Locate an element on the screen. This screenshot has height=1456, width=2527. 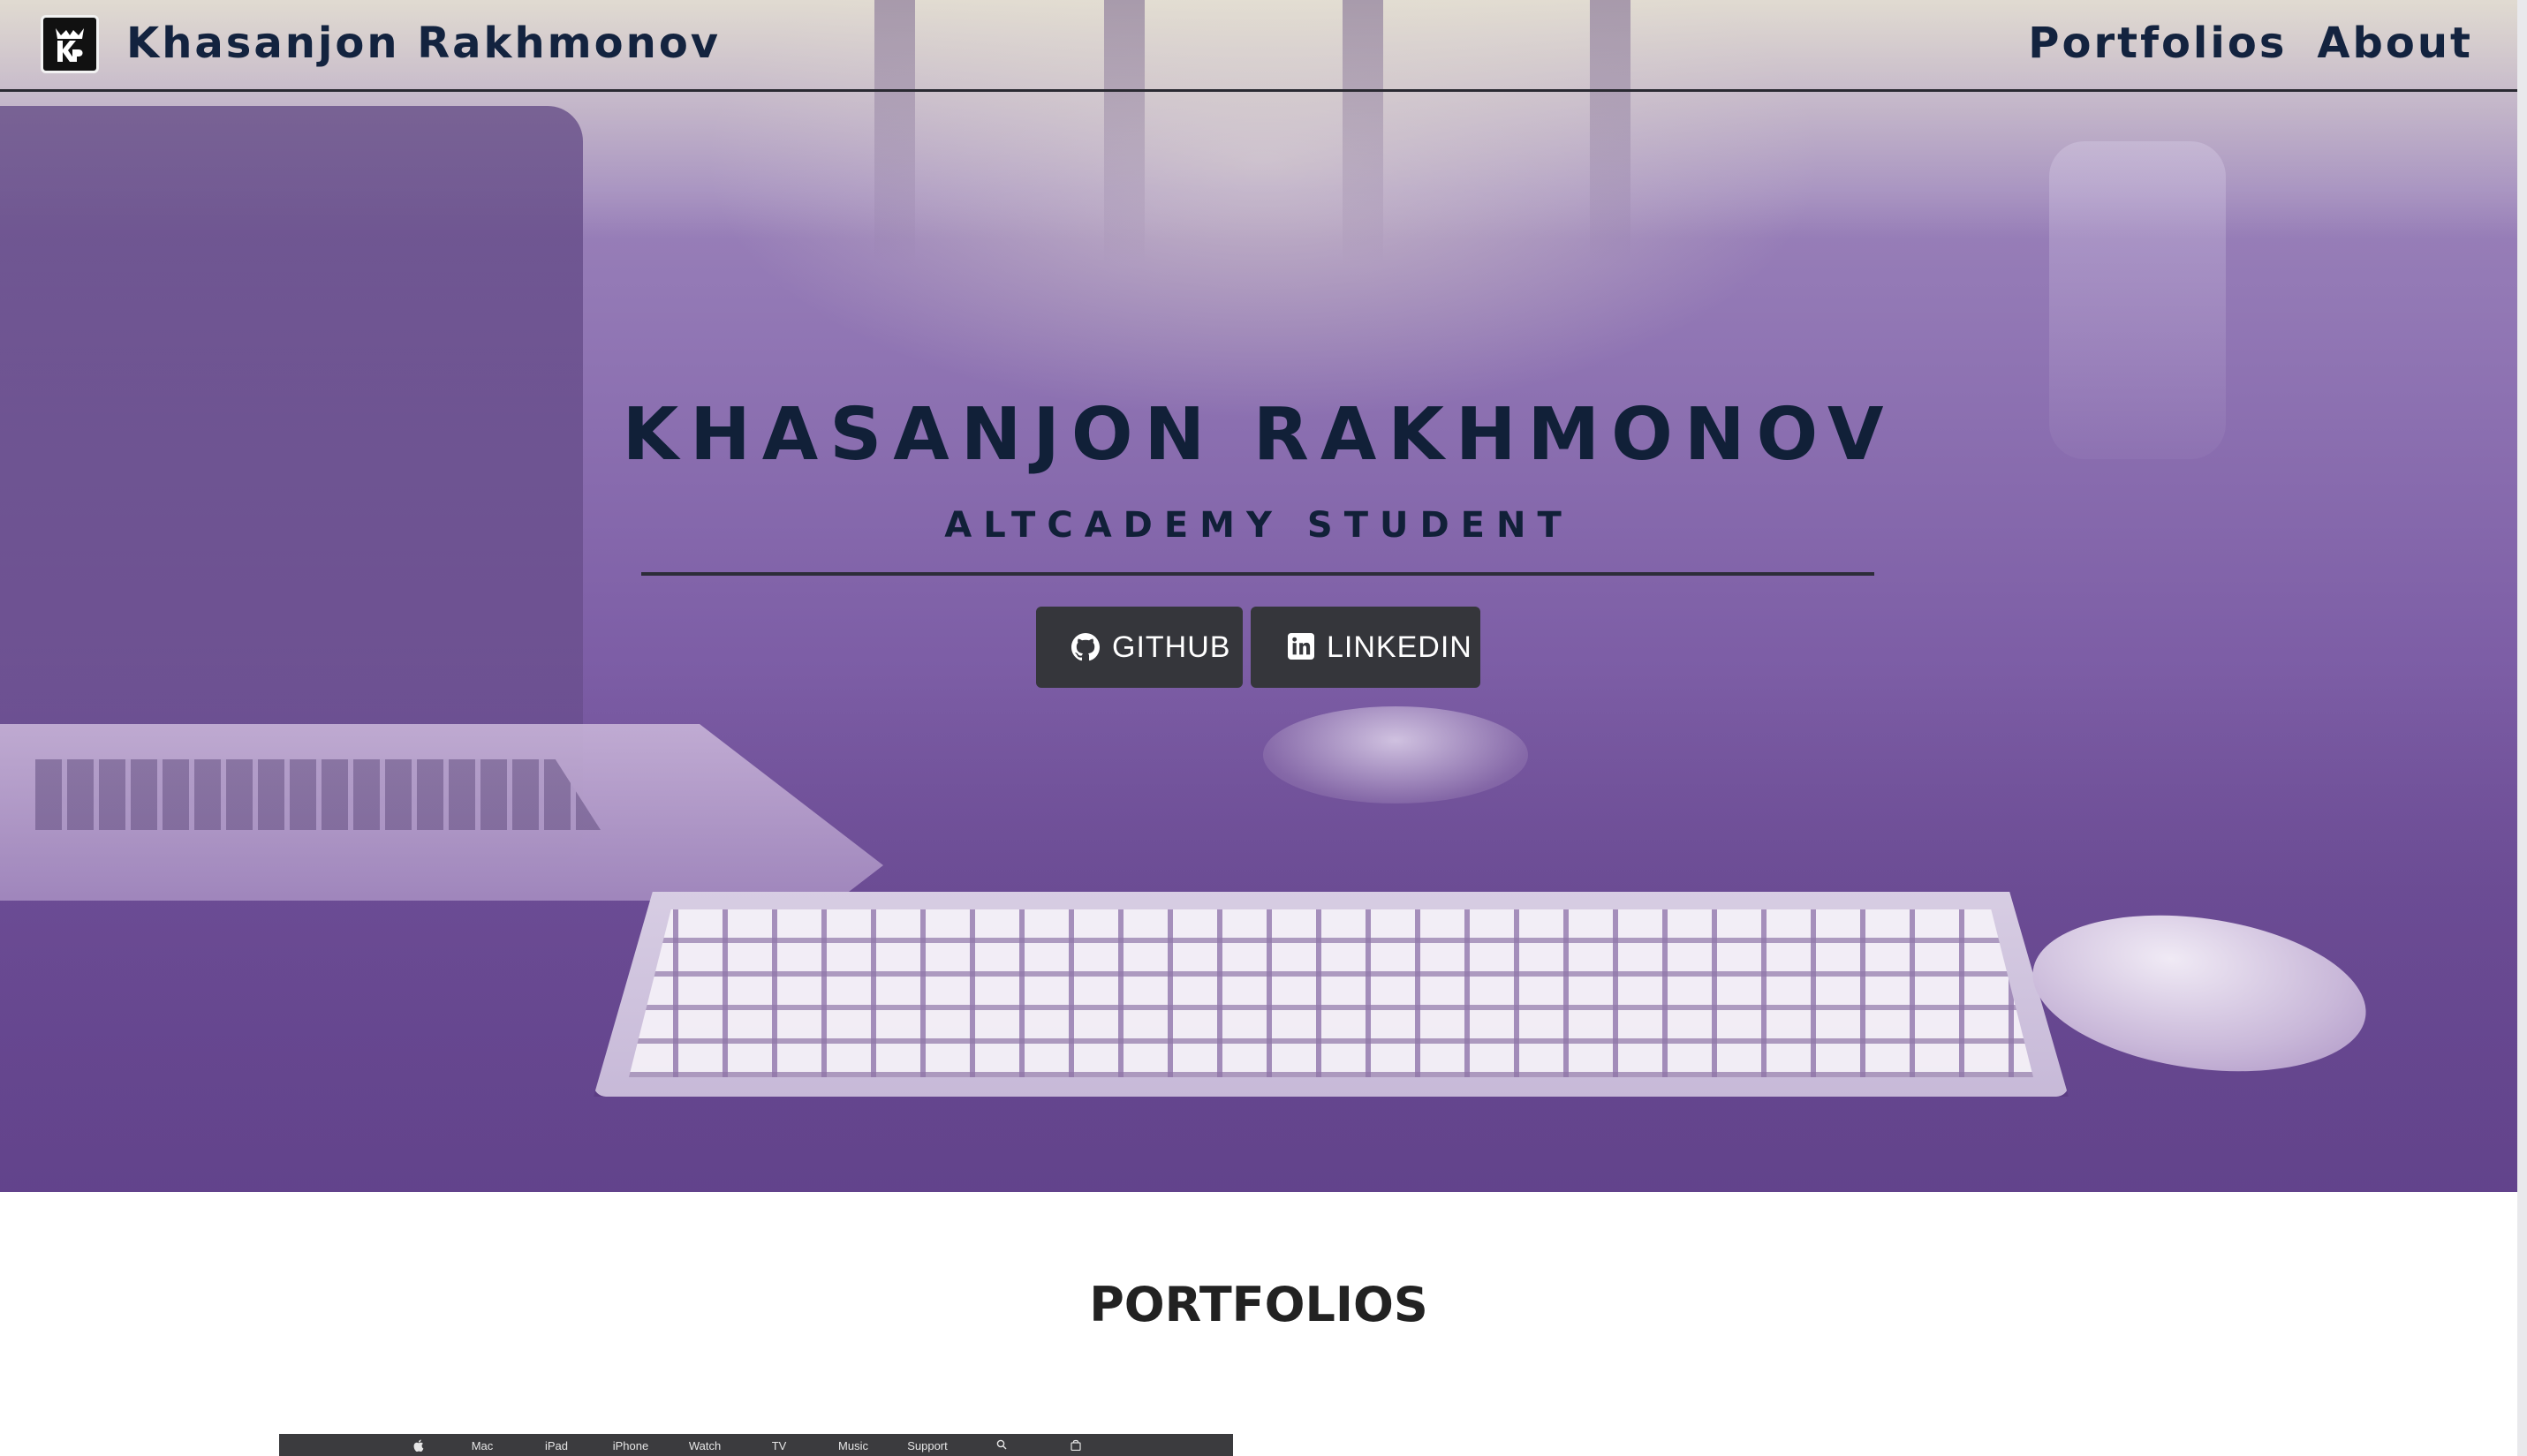
nav-link-portfolios: Portfolios is located at coordinates (2157, 43).